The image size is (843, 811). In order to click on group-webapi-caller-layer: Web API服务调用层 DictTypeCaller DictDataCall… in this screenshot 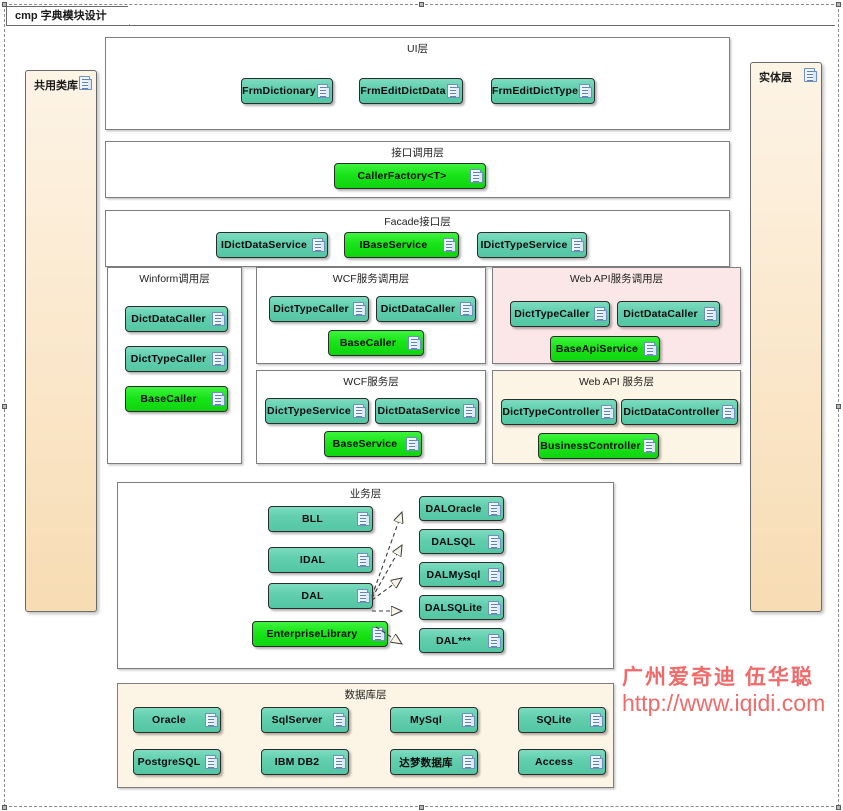, I will do `click(616, 315)`.